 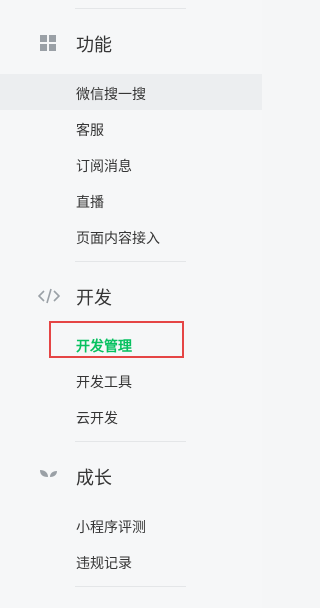 I want to click on menu-item-label: 页面内容接入, so click(x=118, y=239).